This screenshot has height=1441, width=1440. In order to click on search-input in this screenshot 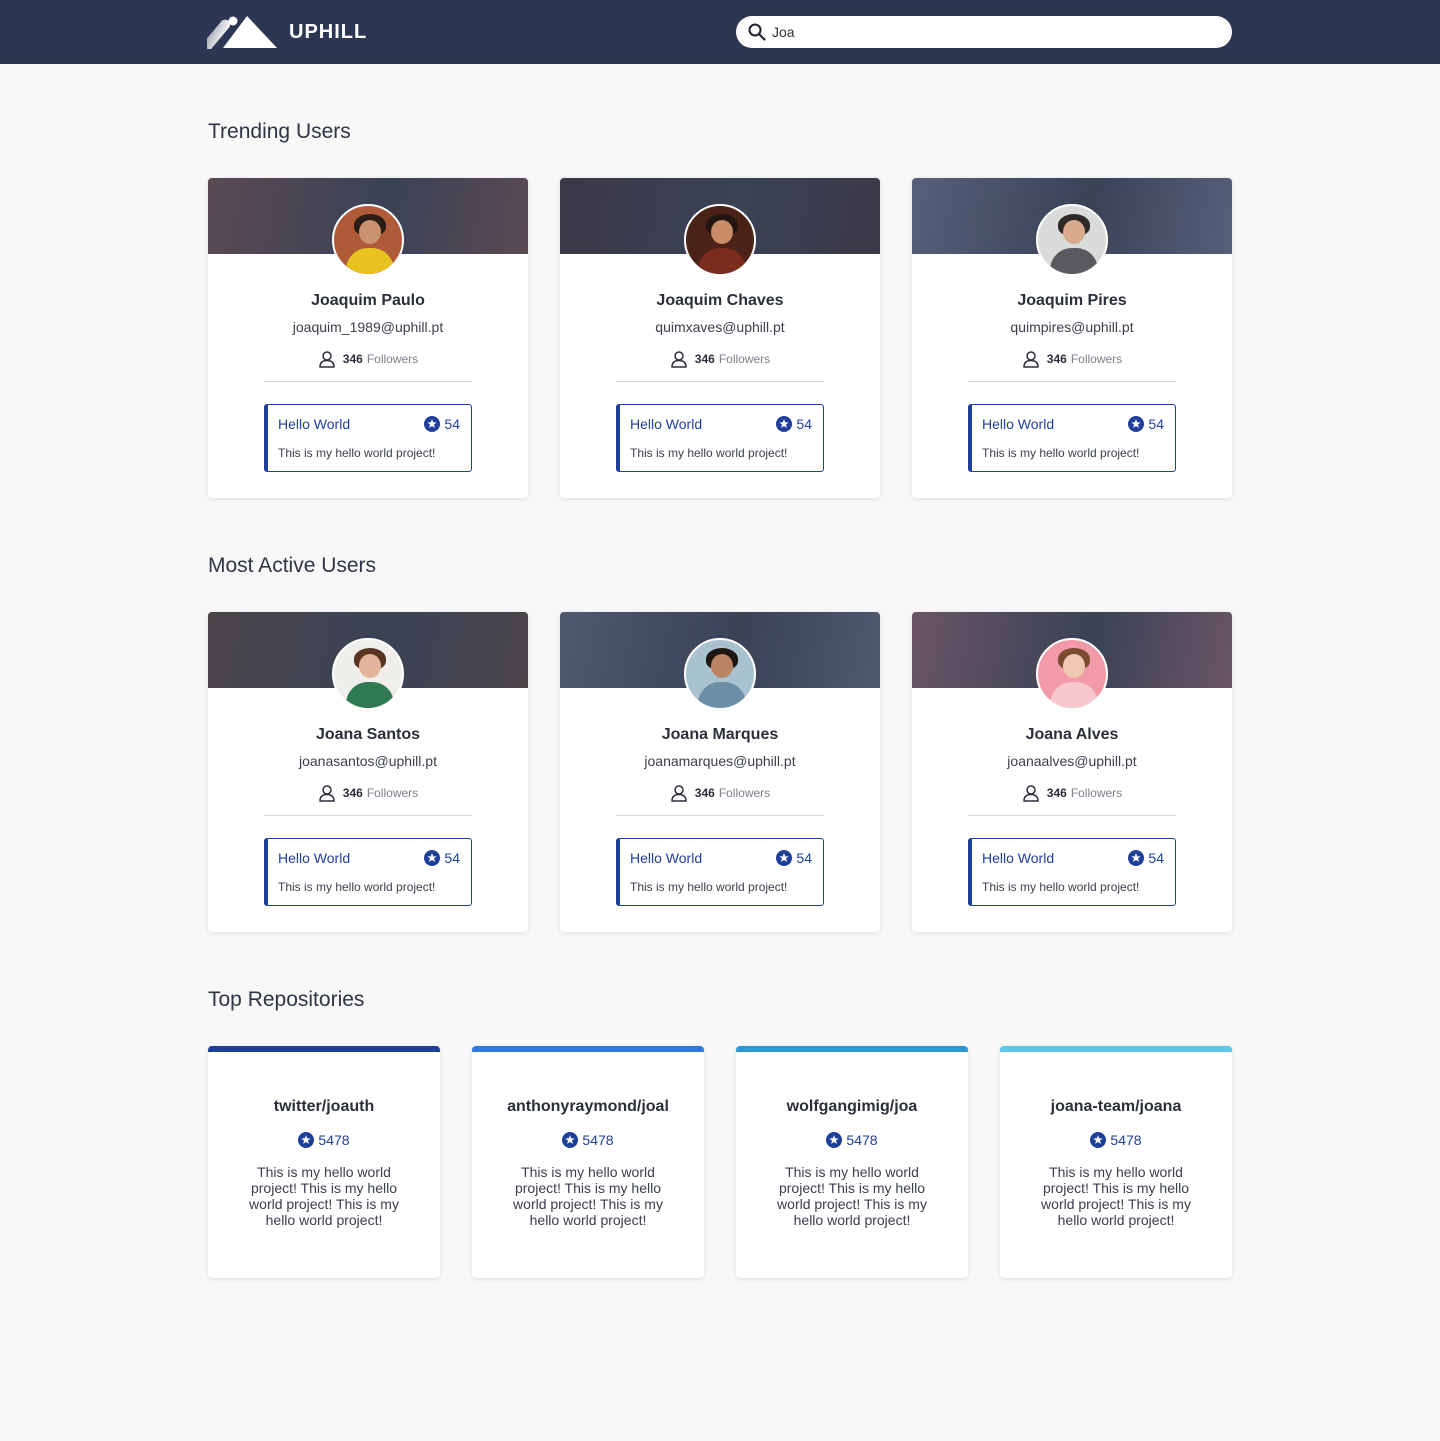, I will do `click(992, 32)`.